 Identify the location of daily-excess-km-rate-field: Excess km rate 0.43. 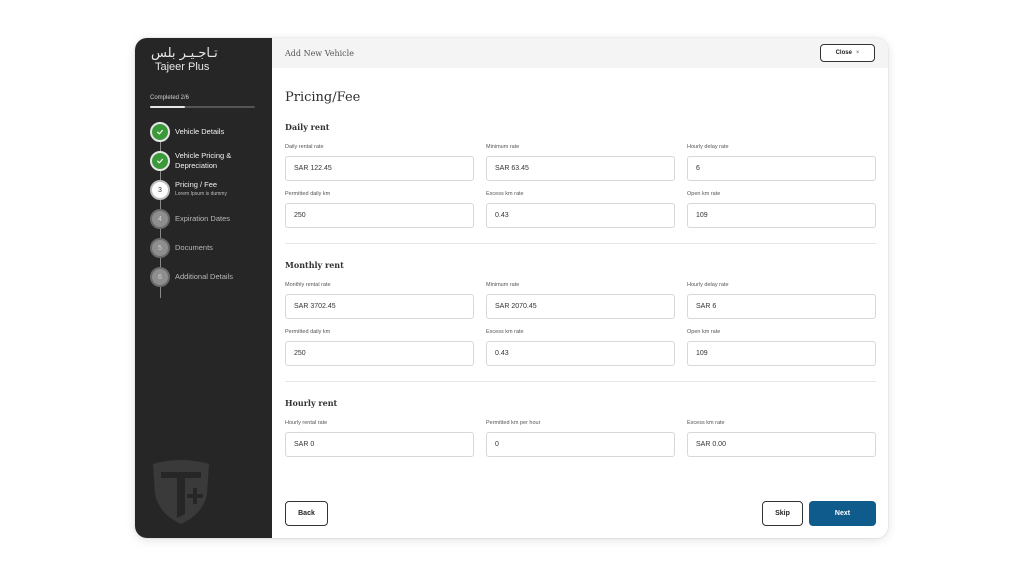
(580, 209).